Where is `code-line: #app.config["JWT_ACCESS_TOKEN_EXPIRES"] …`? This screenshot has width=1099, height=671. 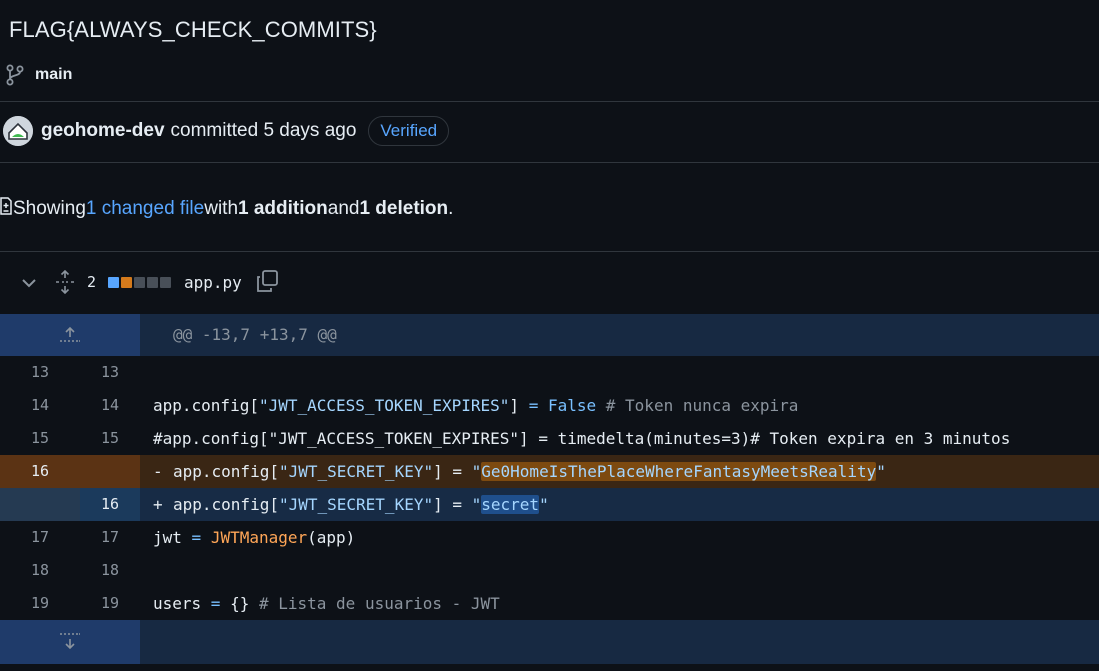
code-line: #app.config["JWT_ACCESS_TOKEN_EXPIRES"] … is located at coordinates (582, 438).